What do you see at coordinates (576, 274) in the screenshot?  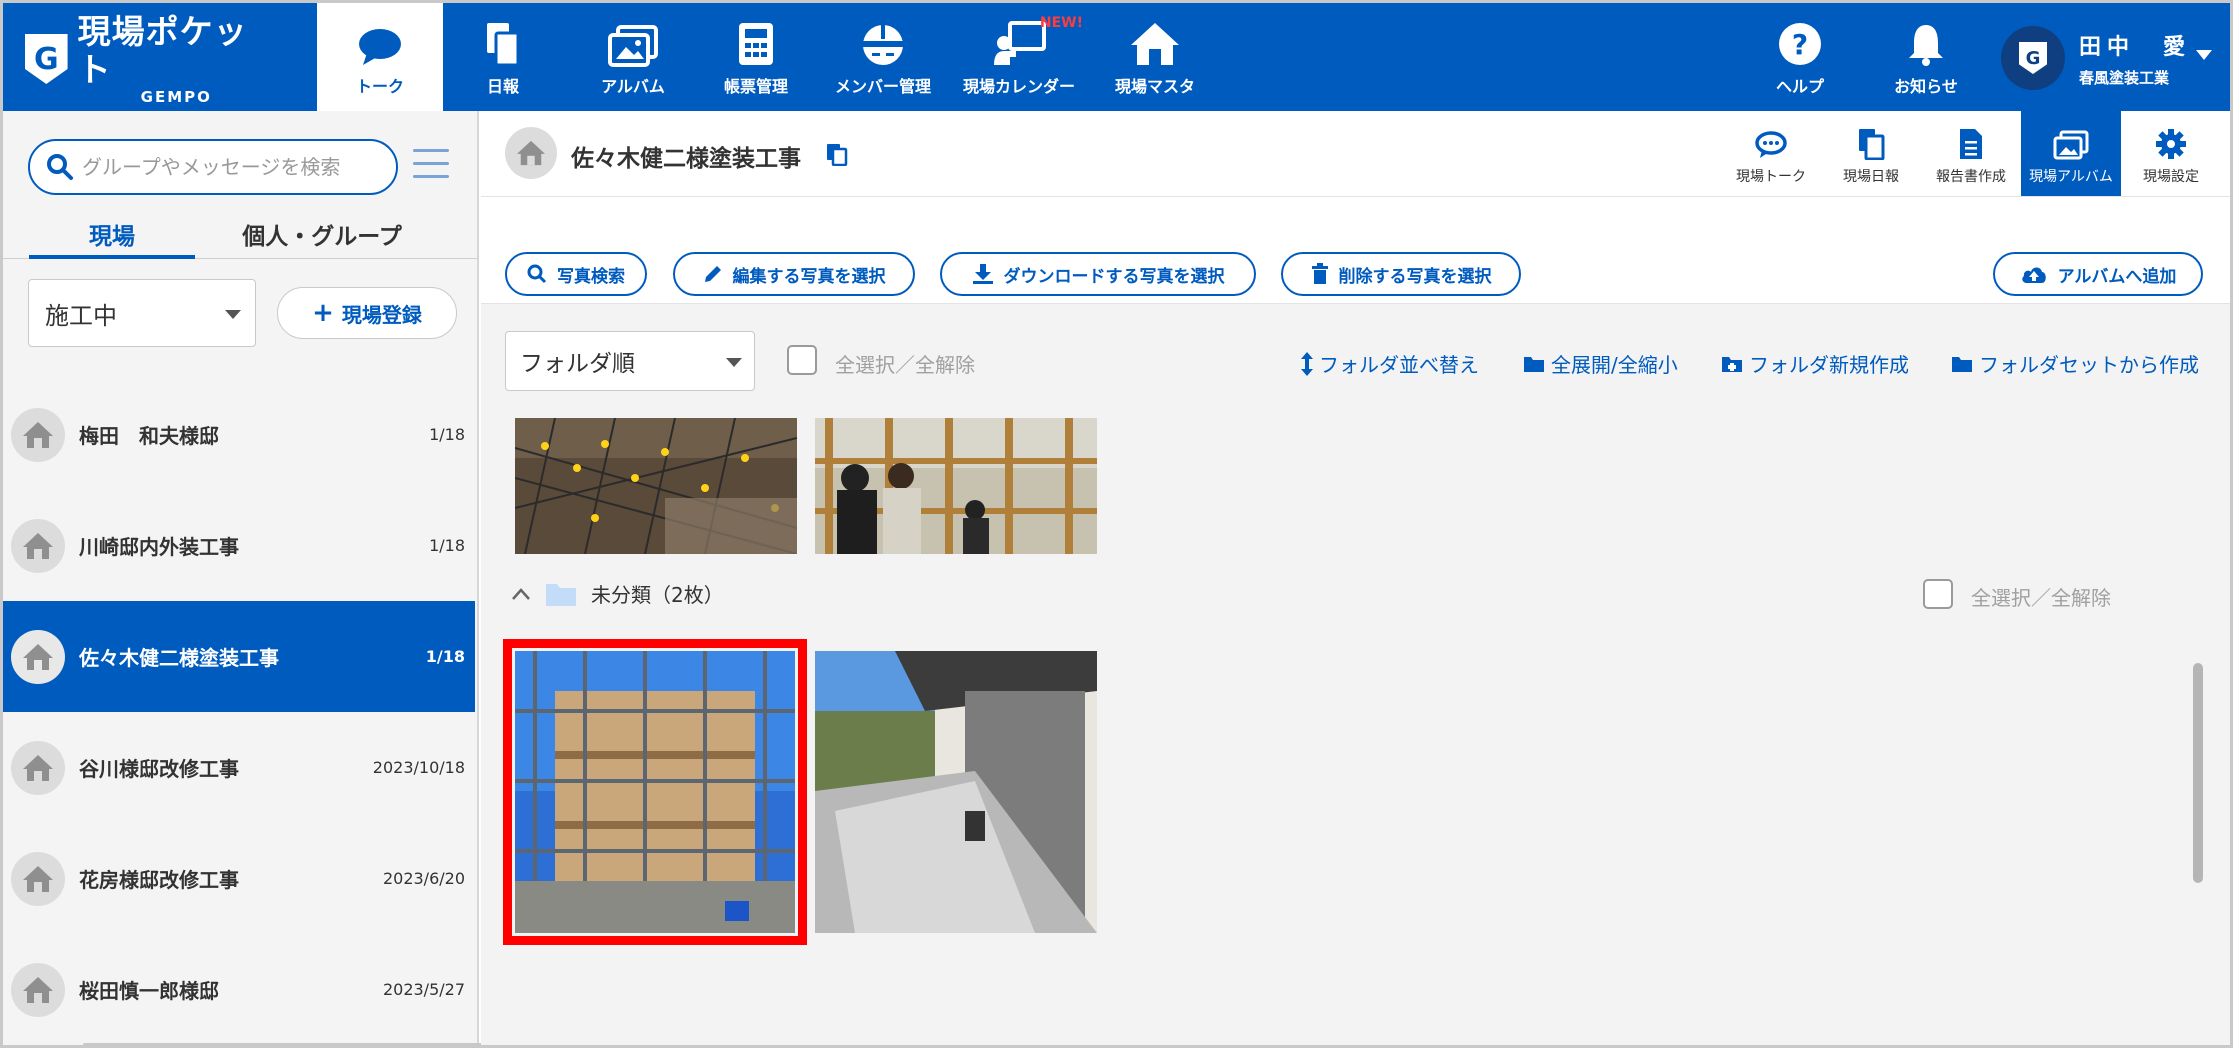 I see `photo-search-button: 写真検索` at bounding box center [576, 274].